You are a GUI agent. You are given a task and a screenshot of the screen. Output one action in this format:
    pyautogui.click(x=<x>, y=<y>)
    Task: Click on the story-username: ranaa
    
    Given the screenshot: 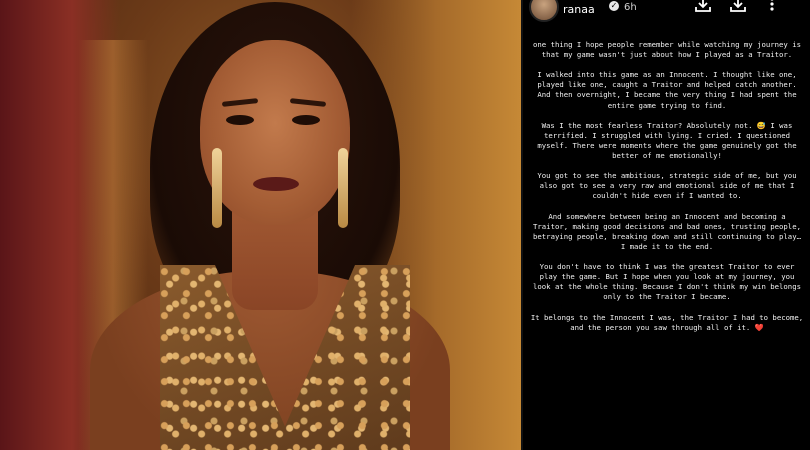 What is the action you would take?
    pyautogui.click(x=579, y=9)
    